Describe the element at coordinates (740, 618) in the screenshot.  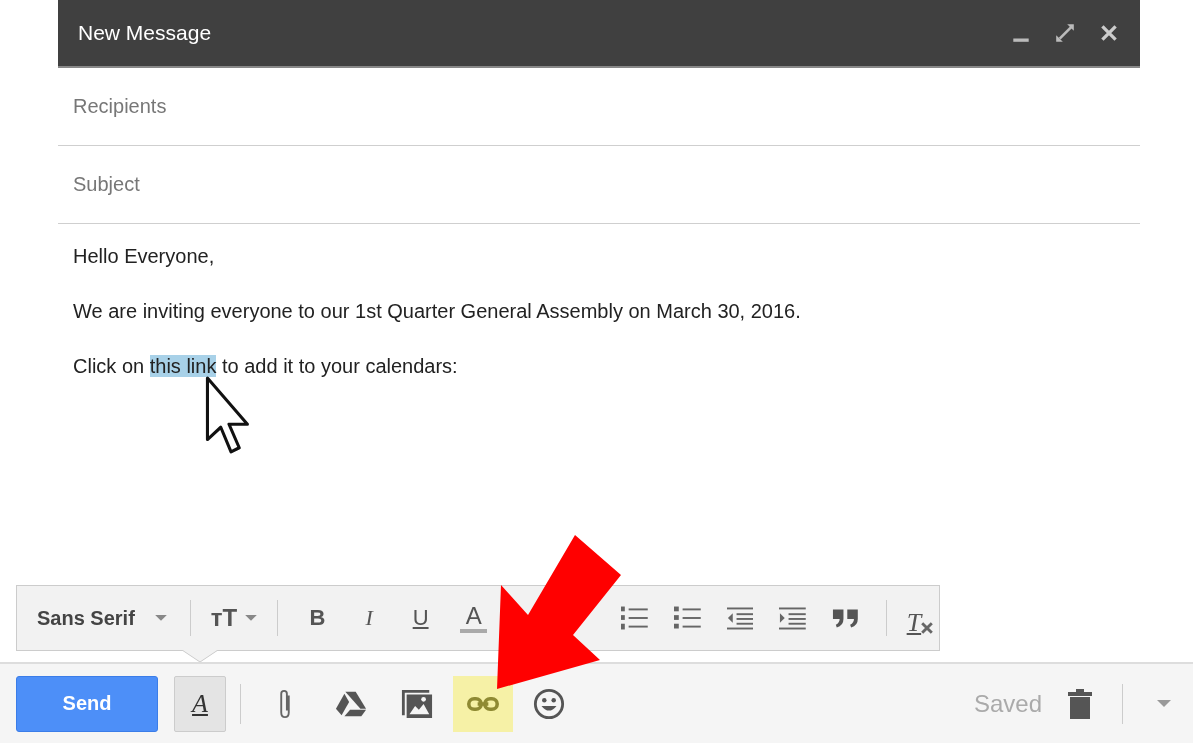
I see `decrease-indent-icon` at that location.